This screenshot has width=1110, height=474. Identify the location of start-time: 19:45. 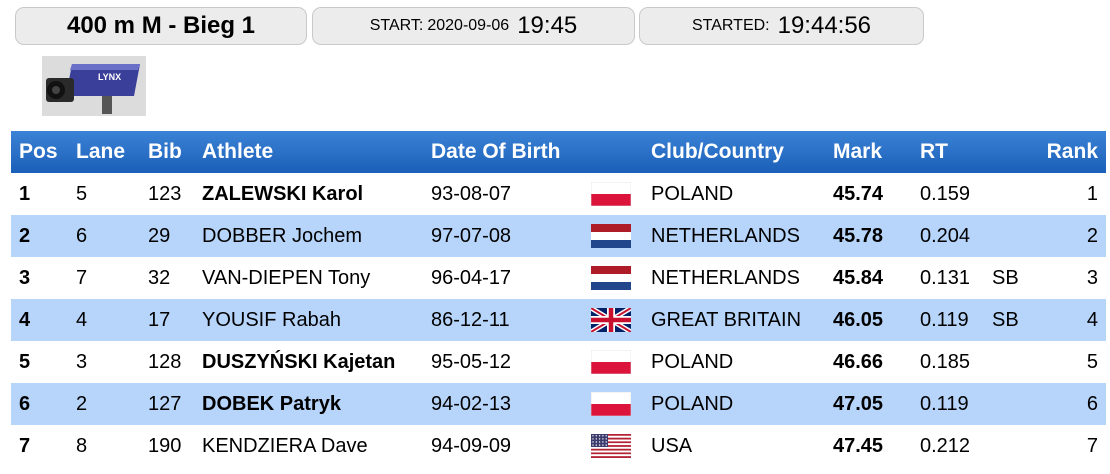
(547, 25).